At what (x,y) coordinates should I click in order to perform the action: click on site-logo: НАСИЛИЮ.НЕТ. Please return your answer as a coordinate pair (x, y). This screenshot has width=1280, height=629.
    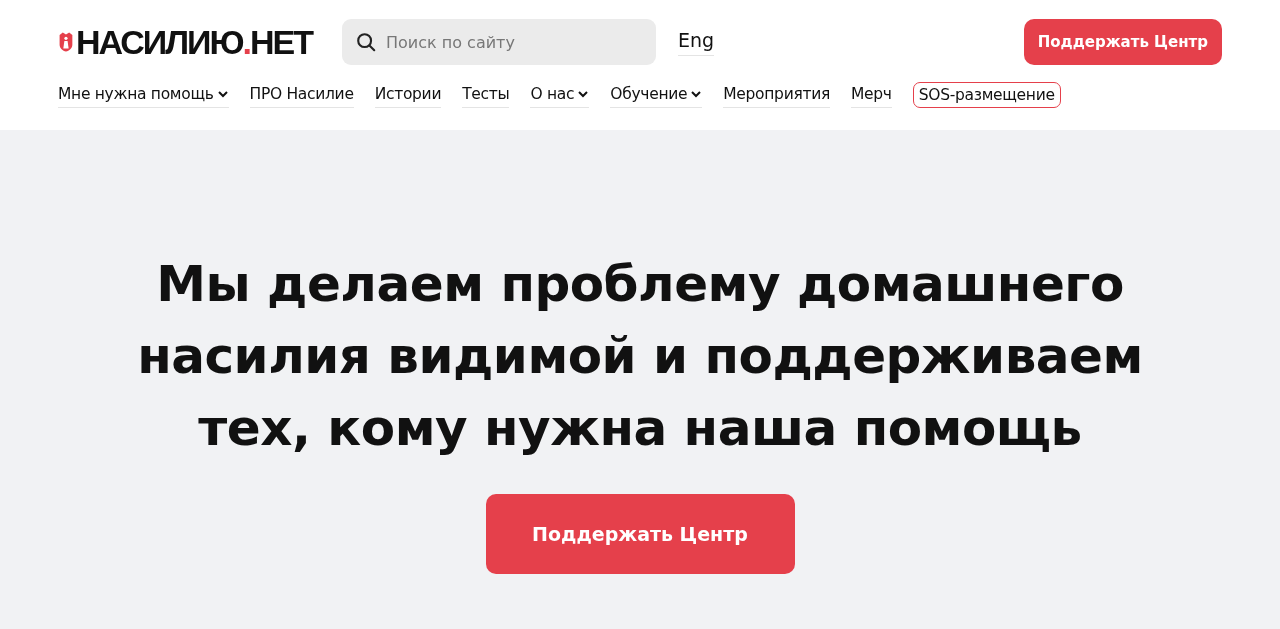
    Looking at the image, I should click on (185, 42).